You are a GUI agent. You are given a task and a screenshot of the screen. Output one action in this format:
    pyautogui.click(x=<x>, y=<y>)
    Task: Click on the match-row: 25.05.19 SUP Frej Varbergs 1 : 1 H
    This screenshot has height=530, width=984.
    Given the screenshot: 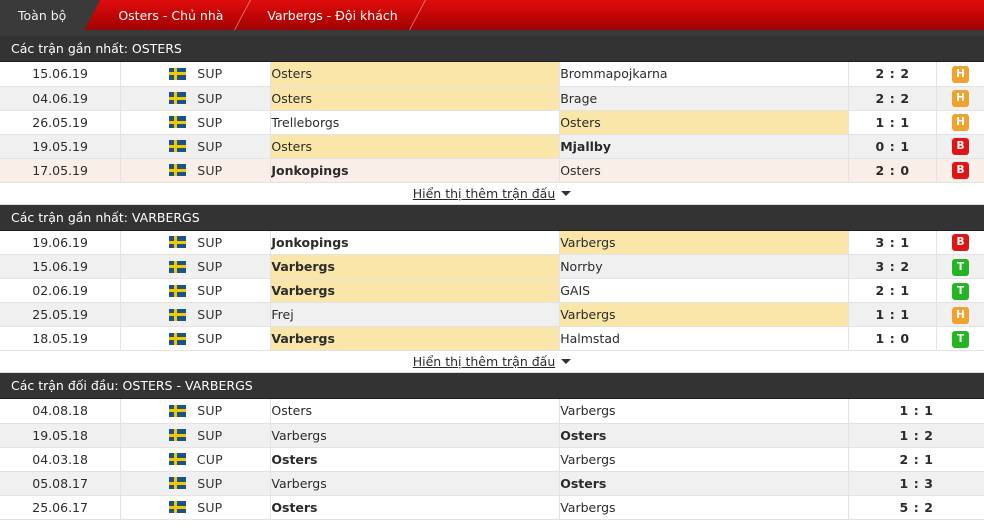 What is the action you would take?
    pyautogui.click(x=492, y=314)
    